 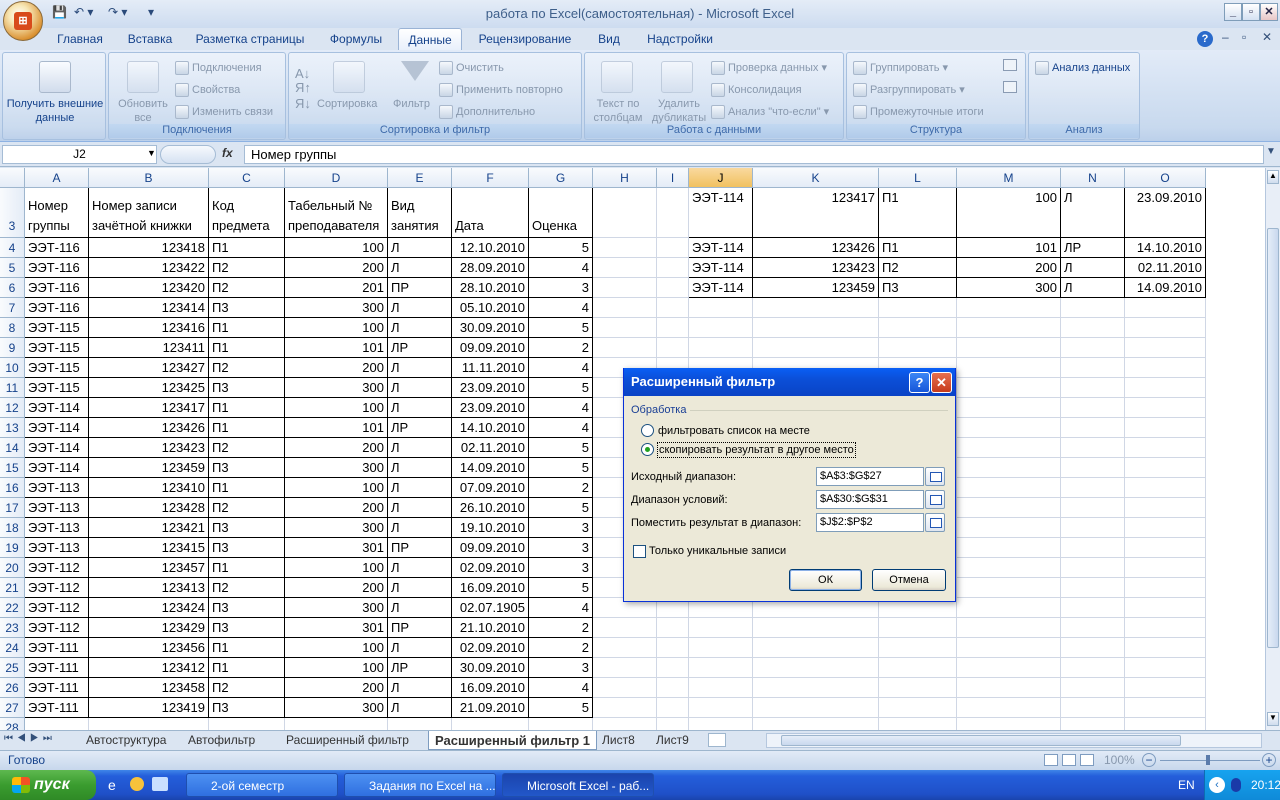 I want to click on result-cell: ЛР, so click(x=1093, y=248).